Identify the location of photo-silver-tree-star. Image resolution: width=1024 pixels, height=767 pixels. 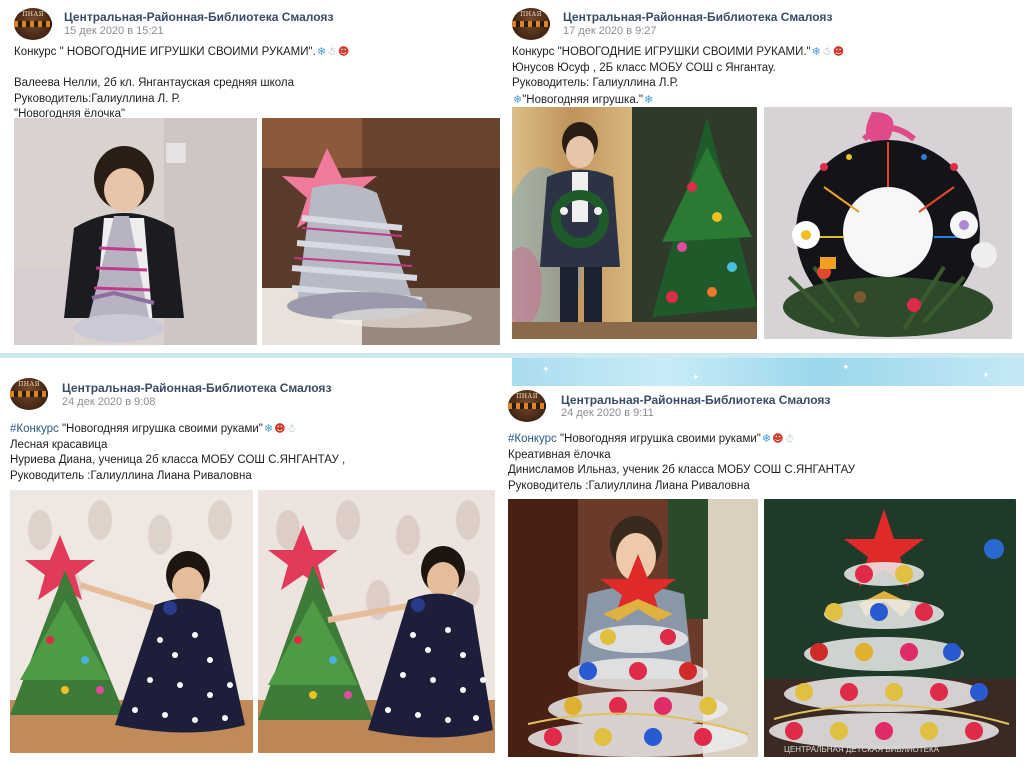
(381, 231).